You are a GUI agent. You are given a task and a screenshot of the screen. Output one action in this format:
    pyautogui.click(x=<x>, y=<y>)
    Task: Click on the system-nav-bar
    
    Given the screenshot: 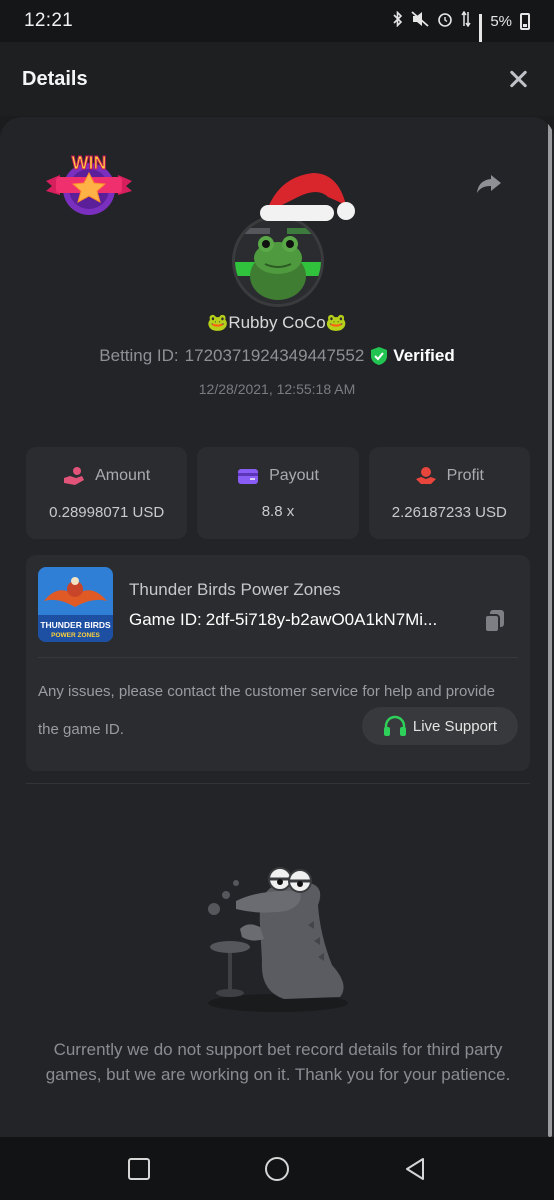 What is the action you would take?
    pyautogui.click(x=277, y=1168)
    